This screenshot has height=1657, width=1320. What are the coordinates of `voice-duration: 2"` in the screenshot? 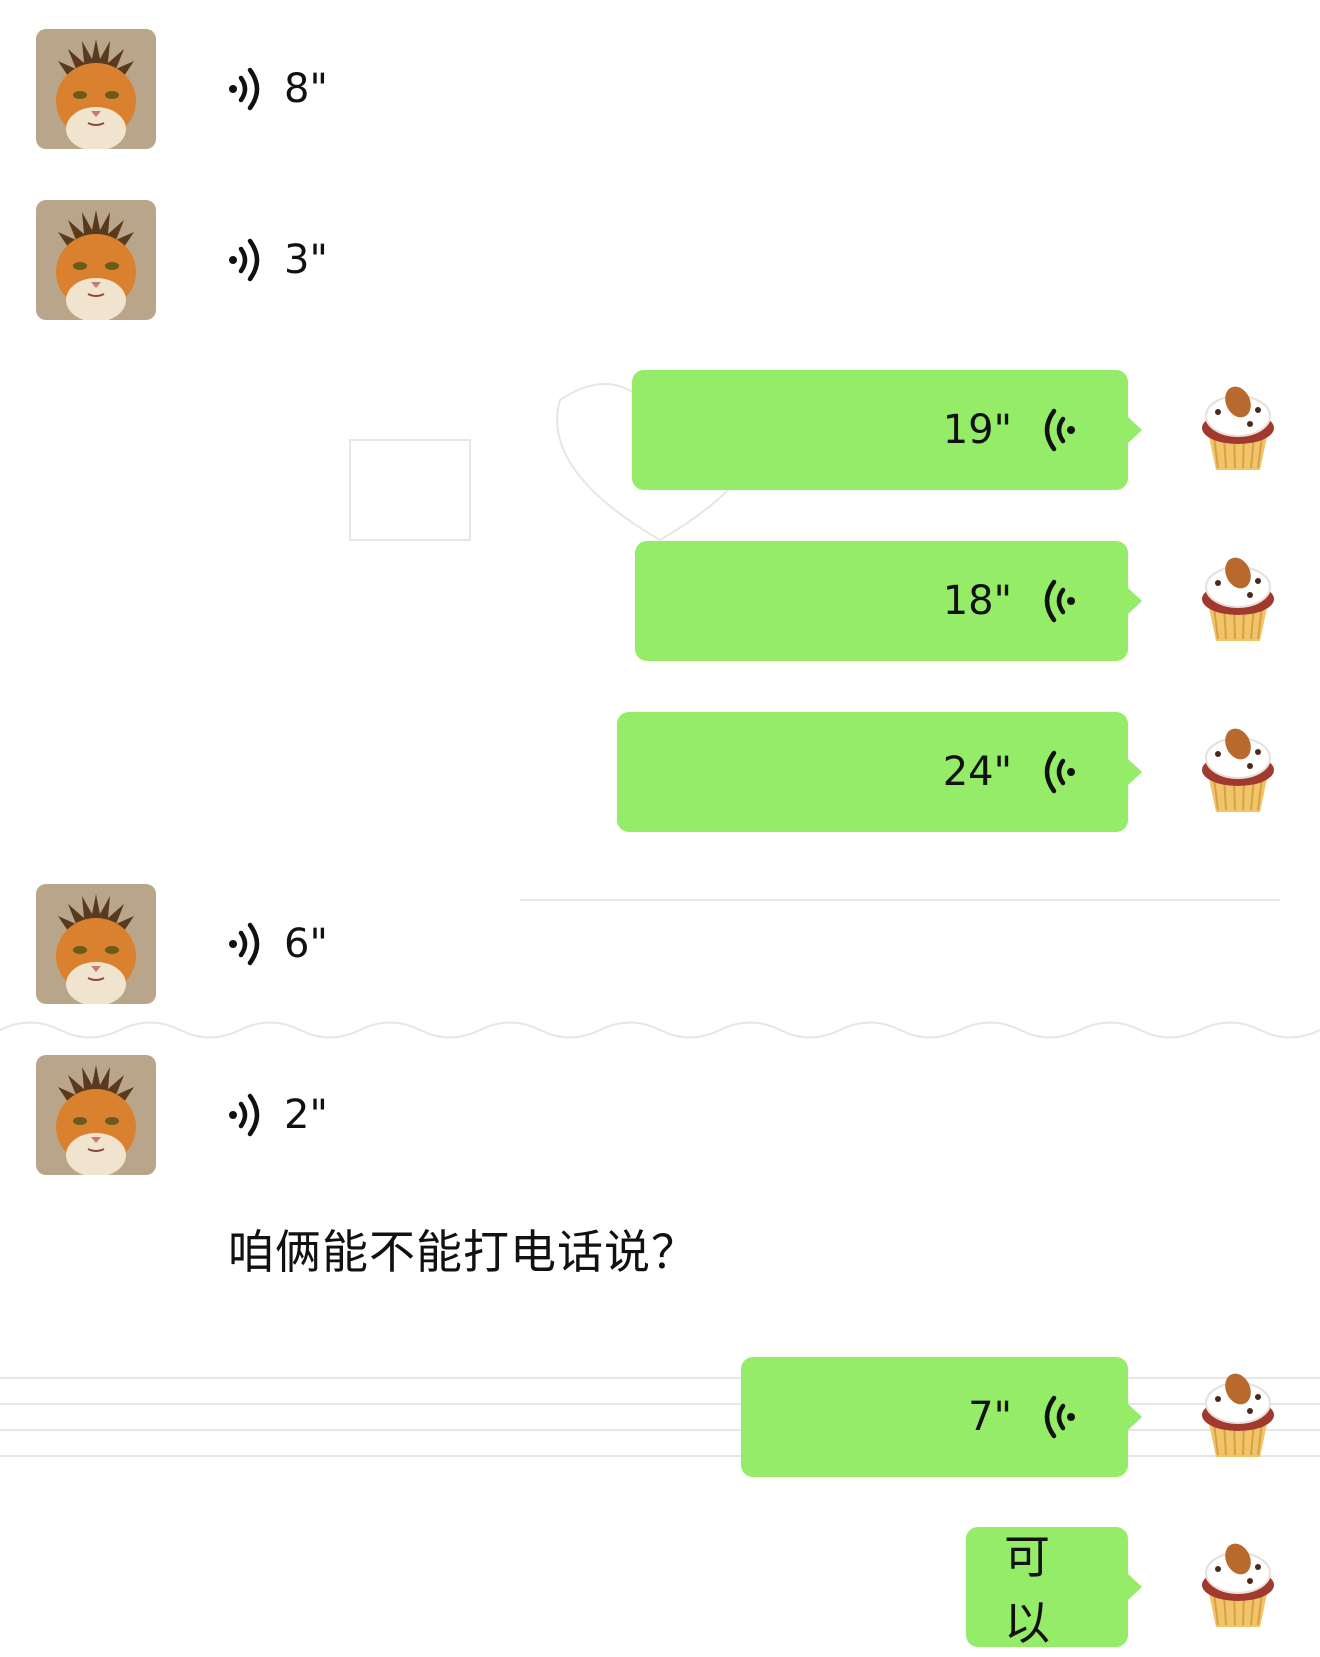 It's located at (306, 1115).